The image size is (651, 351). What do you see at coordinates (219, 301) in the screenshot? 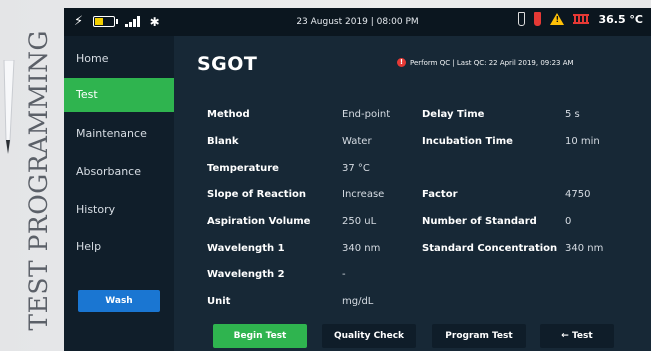
I see `param-label: Unit` at bounding box center [219, 301].